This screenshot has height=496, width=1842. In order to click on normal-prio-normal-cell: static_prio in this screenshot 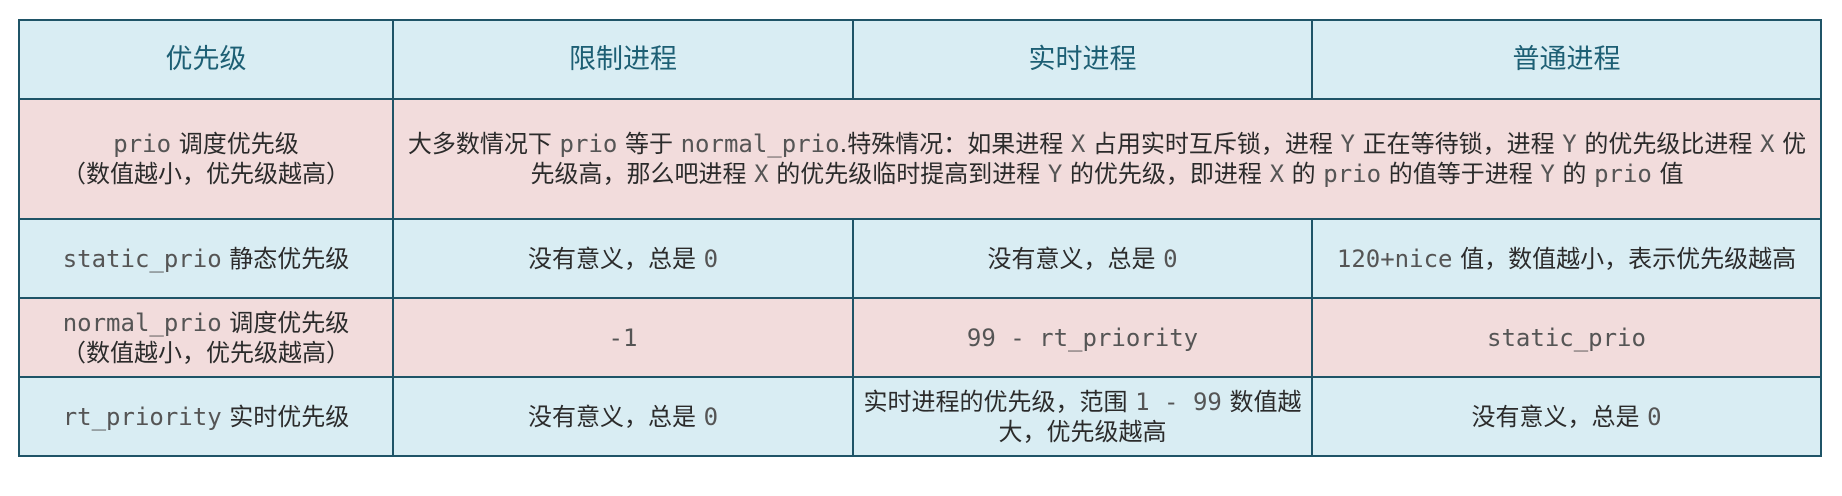, I will do `click(1566, 337)`.